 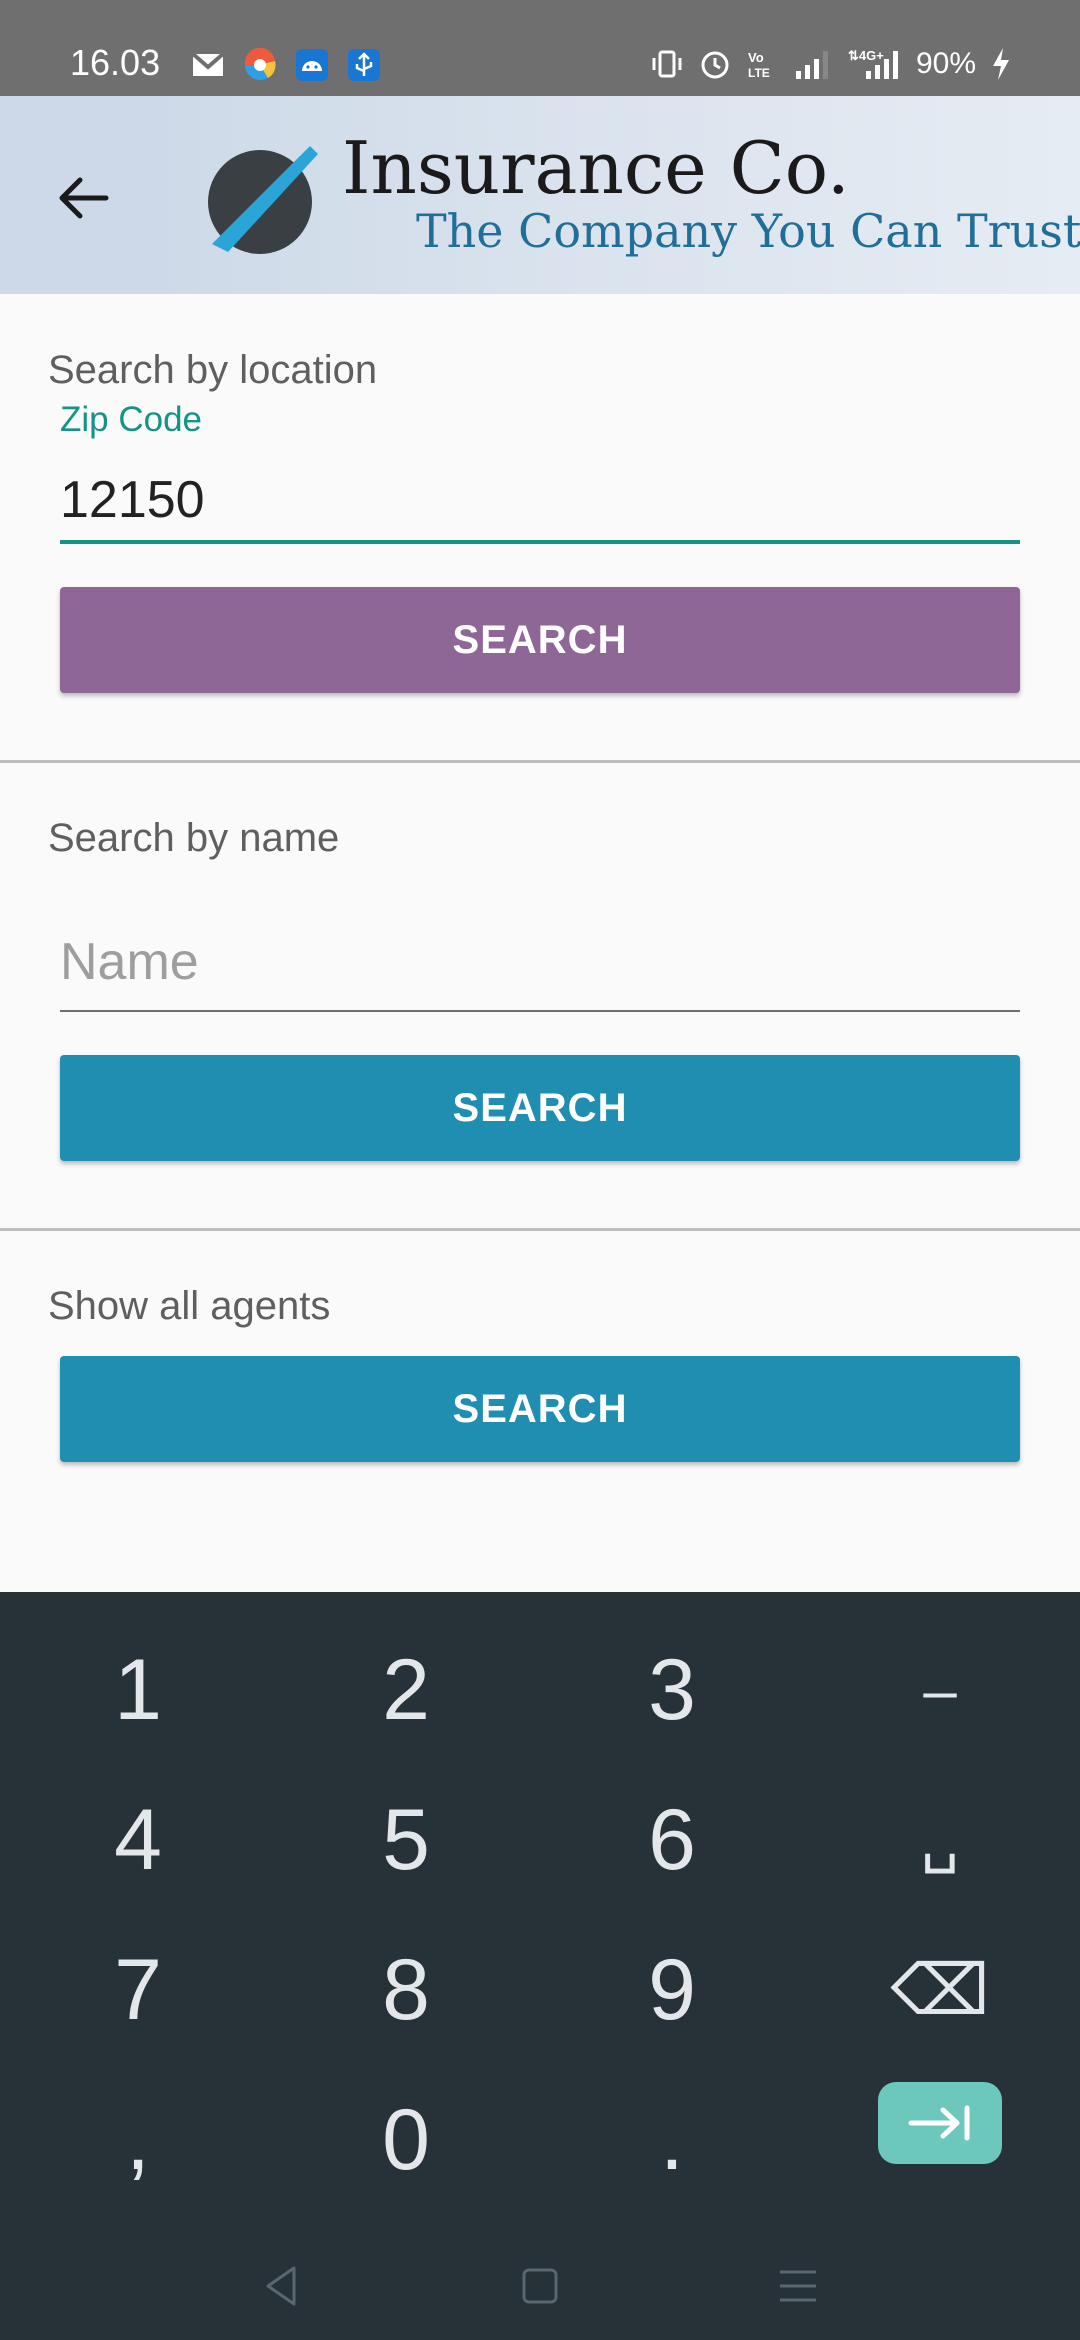 I want to click on search-location-button: SEARCH, so click(x=540, y=640).